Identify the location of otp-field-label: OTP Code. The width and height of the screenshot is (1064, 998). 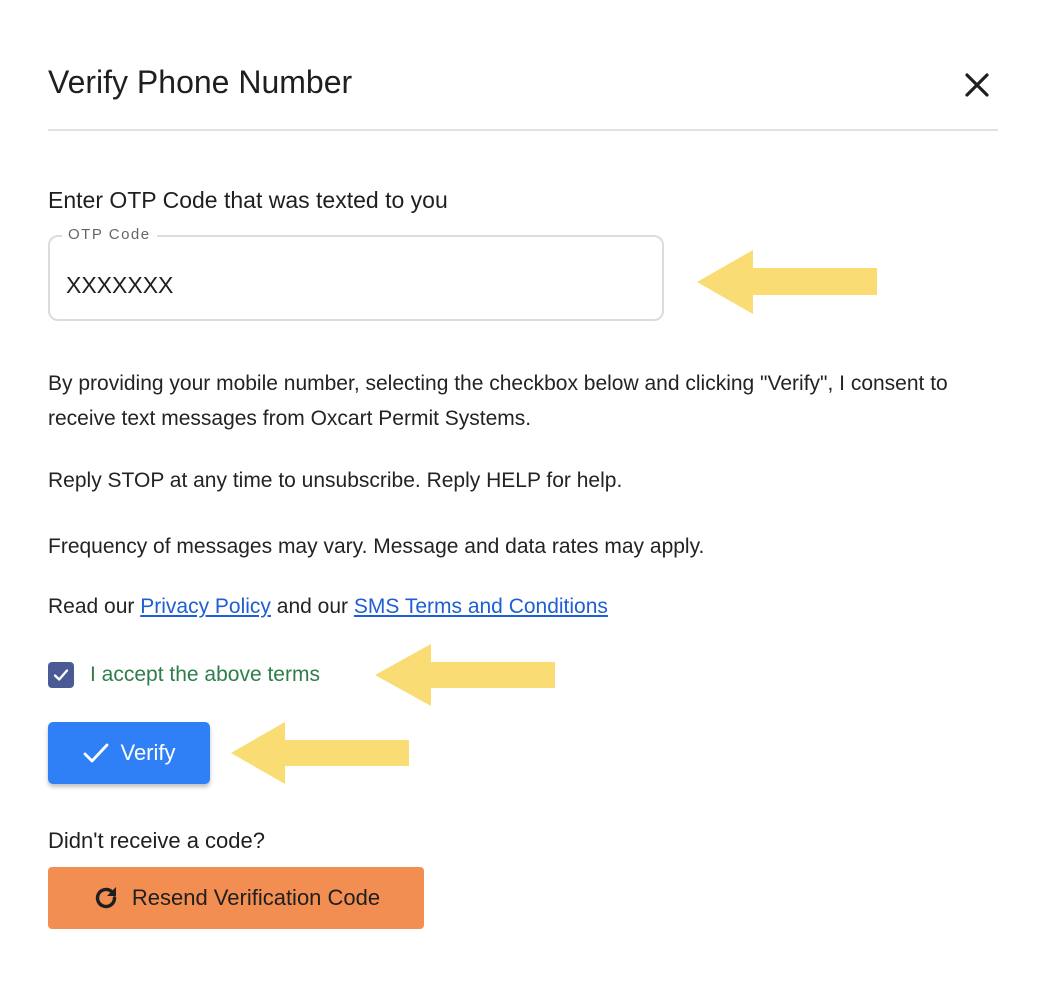
(109, 235).